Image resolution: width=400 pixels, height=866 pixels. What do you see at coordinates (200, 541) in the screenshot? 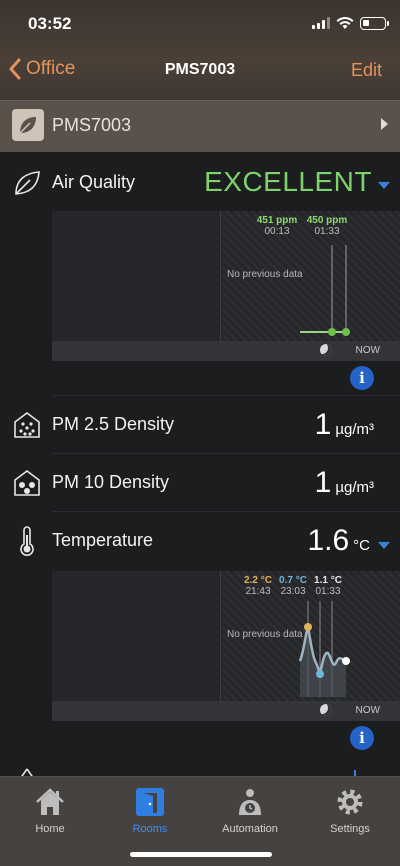
I see `temperature-row: Temperature 1.6 °C` at bounding box center [200, 541].